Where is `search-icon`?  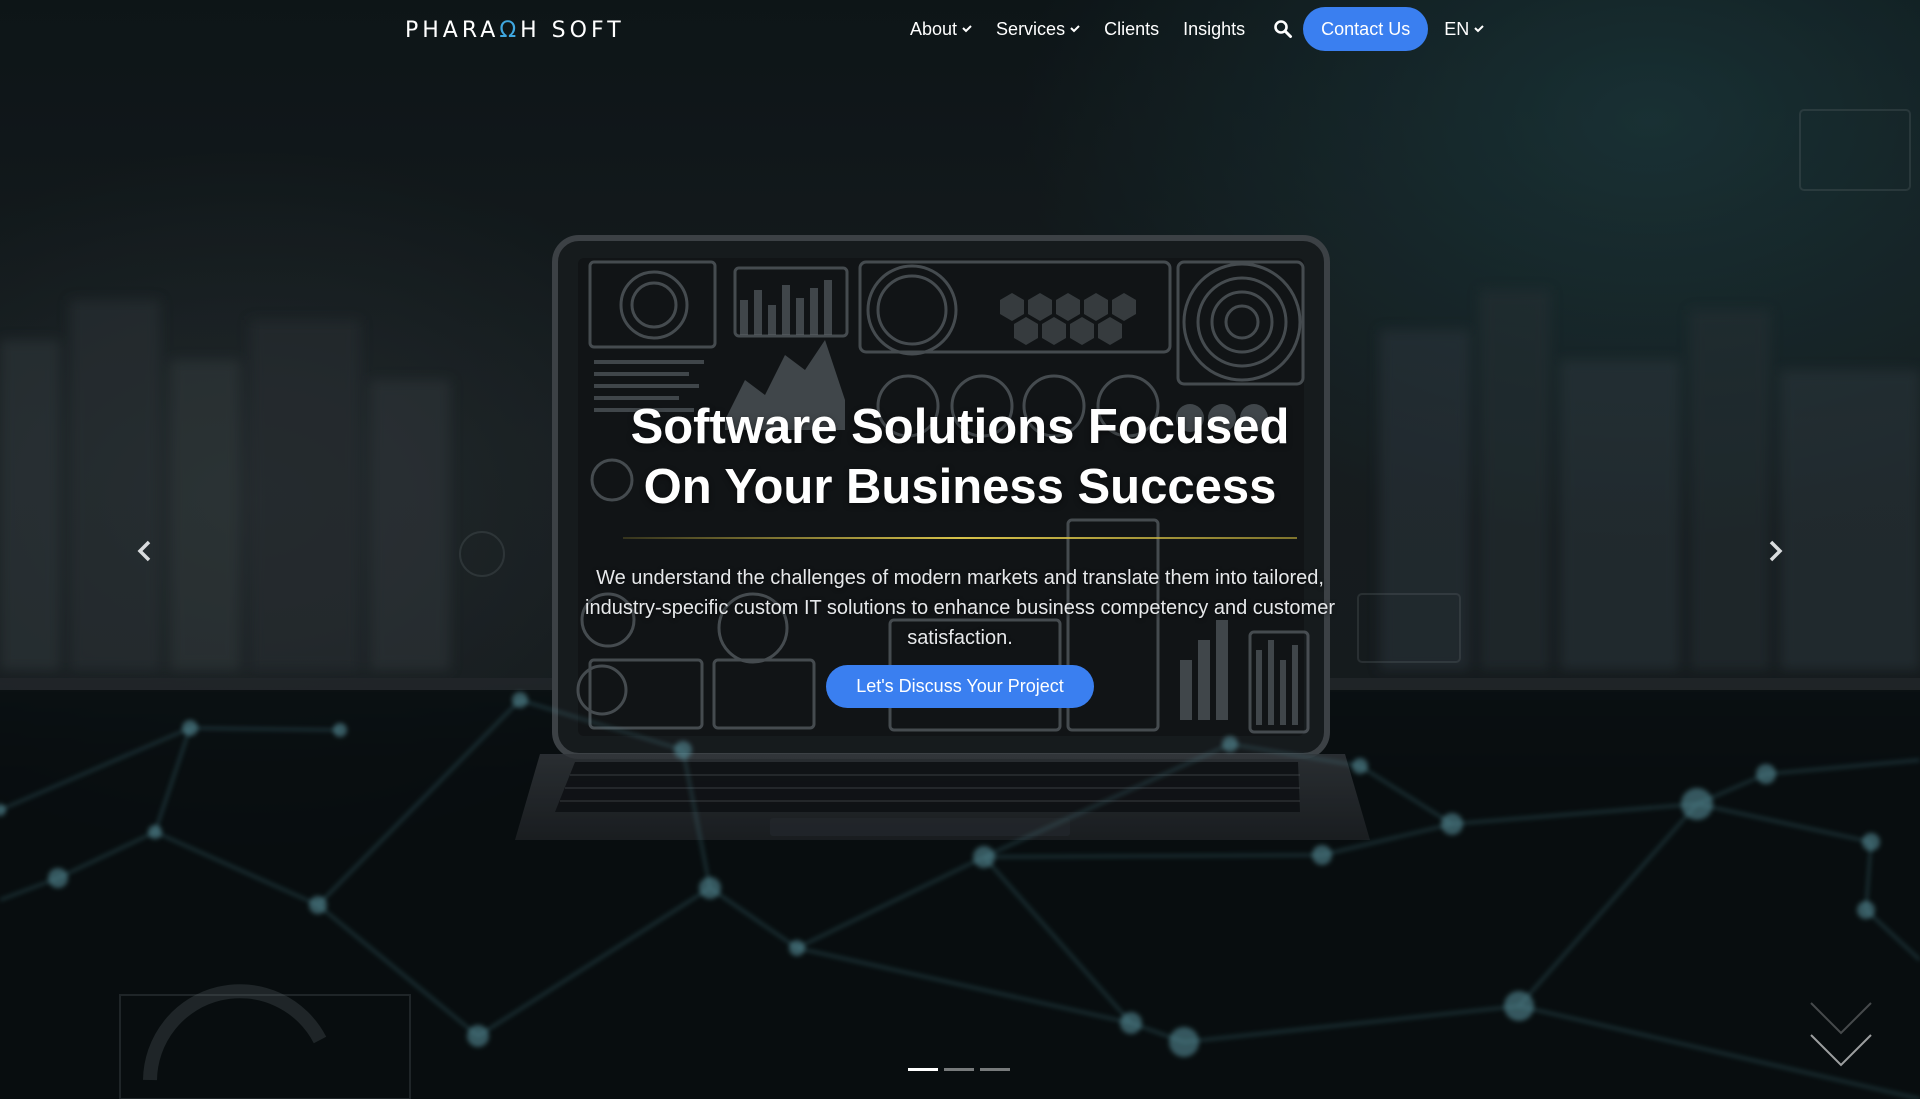
search-icon is located at coordinates (1283, 29).